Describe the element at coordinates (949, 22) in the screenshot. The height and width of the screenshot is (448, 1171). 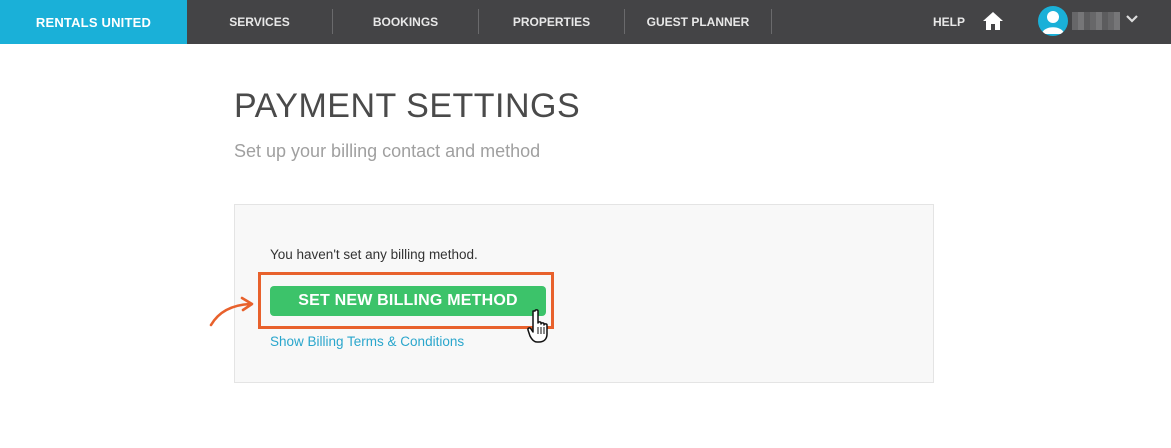
I see `help-link: HELP` at that location.